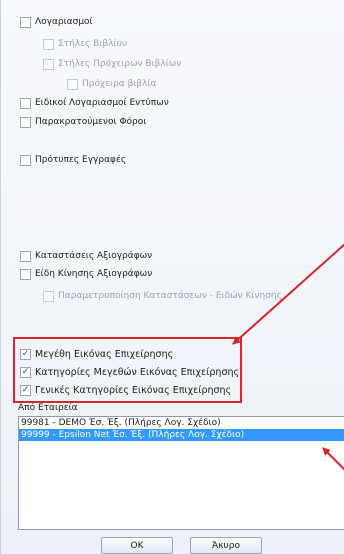 The height and width of the screenshot is (554, 344). What do you see at coordinates (64, 22) in the screenshot?
I see `option-label: Λογαριασμοί` at bounding box center [64, 22].